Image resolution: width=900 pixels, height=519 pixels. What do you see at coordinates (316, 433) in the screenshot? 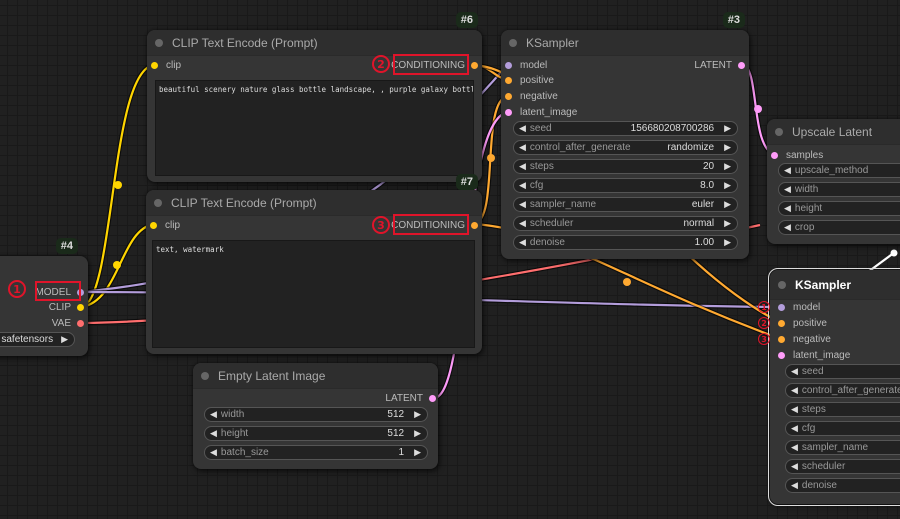
I see `widget-height: ◀ height 512 ▶` at bounding box center [316, 433].